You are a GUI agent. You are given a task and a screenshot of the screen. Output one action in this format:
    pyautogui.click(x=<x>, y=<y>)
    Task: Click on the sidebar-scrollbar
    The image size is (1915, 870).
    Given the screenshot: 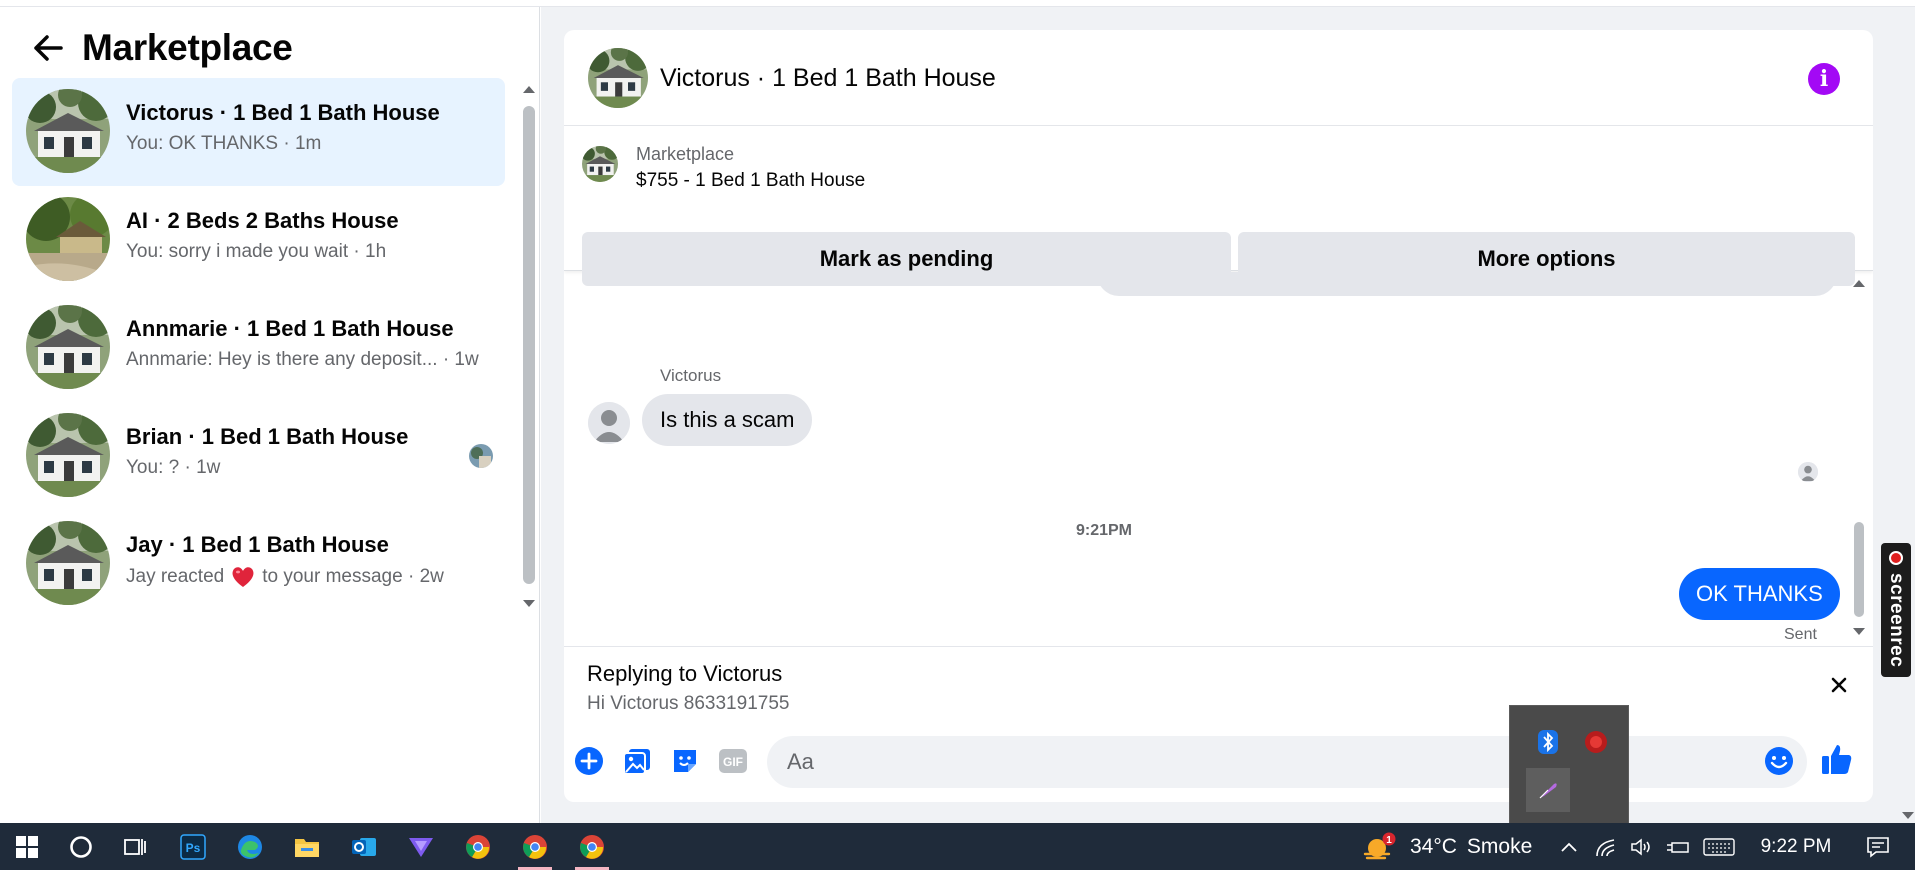 What is the action you would take?
    pyautogui.click(x=529, y=345)
    